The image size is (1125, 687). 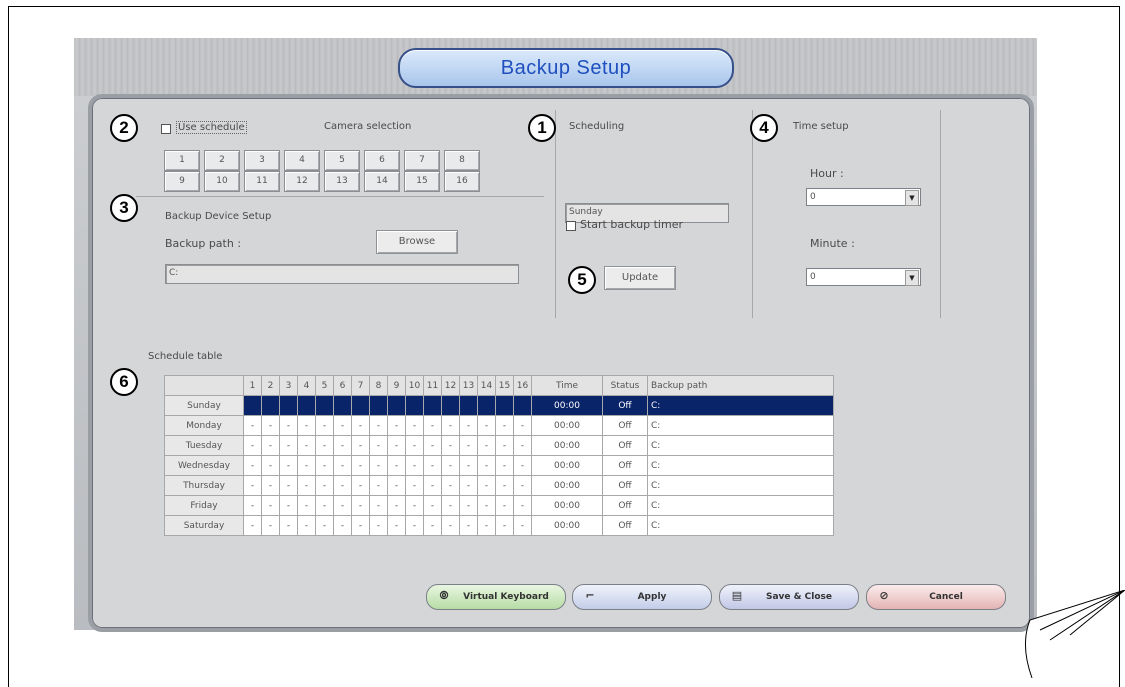 I want to click on camera-button: 2, so click(x=222, y=160).